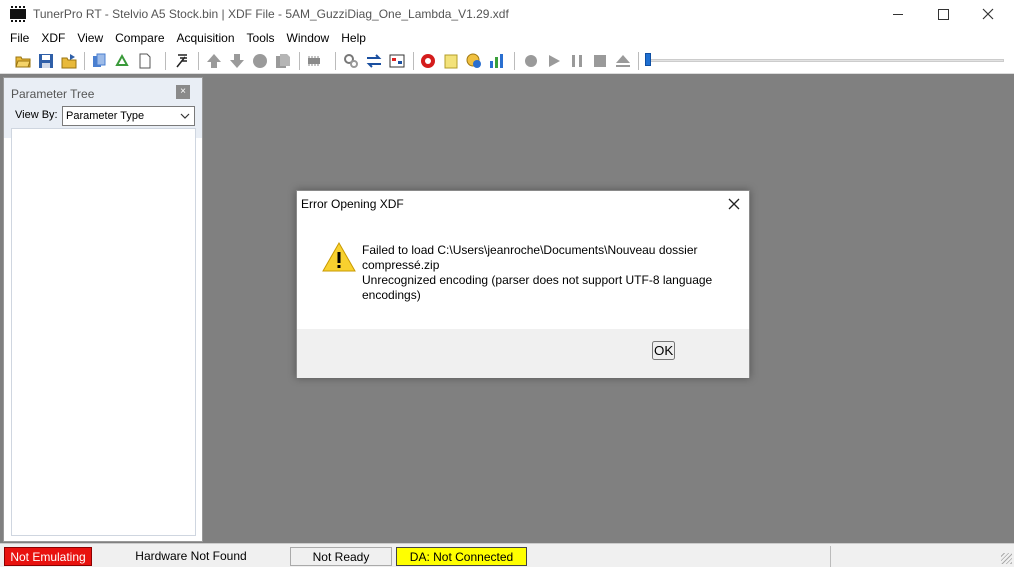 The width and height of the screenshot is (1014, 567). What do you see at coordinates (260, 61) in the screenshot?
I see `circle-icon` at bounding box center [260, 61].